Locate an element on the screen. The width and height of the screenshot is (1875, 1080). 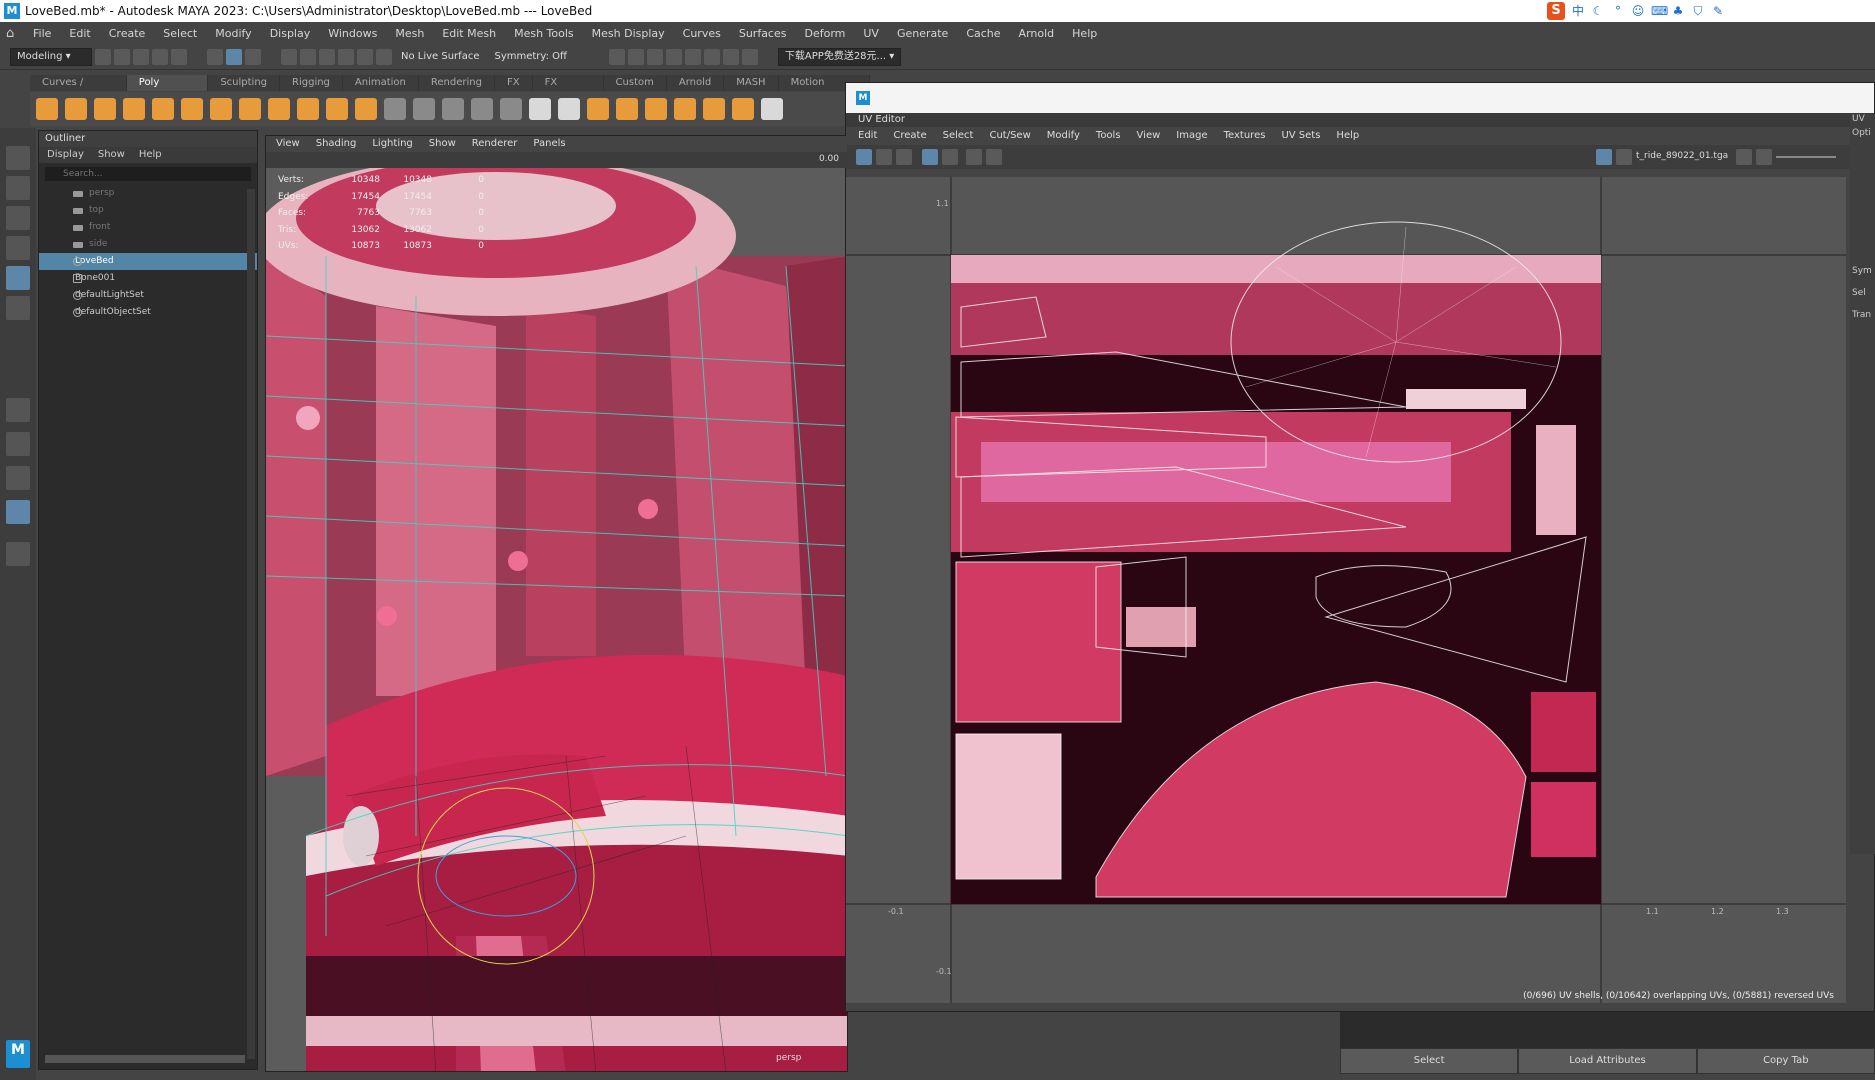
uv-menu-create: Create is located at coordinates (909, 136).